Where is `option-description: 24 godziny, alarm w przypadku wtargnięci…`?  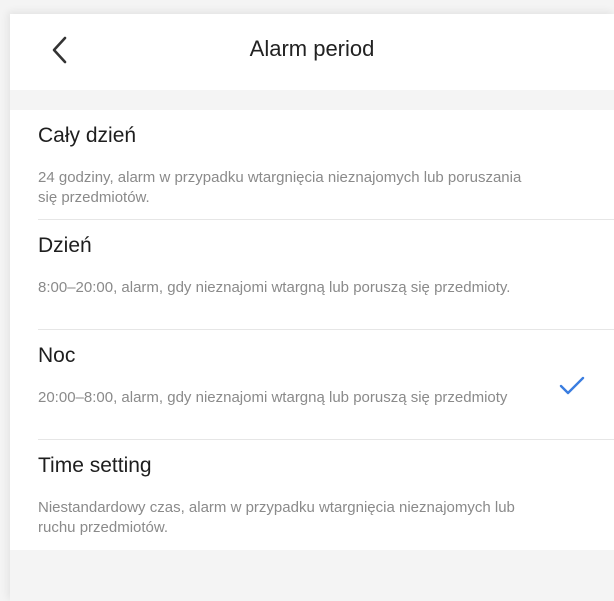
option-description: 24 godziny, alarm w przypadku wtargnięci… is located at coordinates (280, 187).